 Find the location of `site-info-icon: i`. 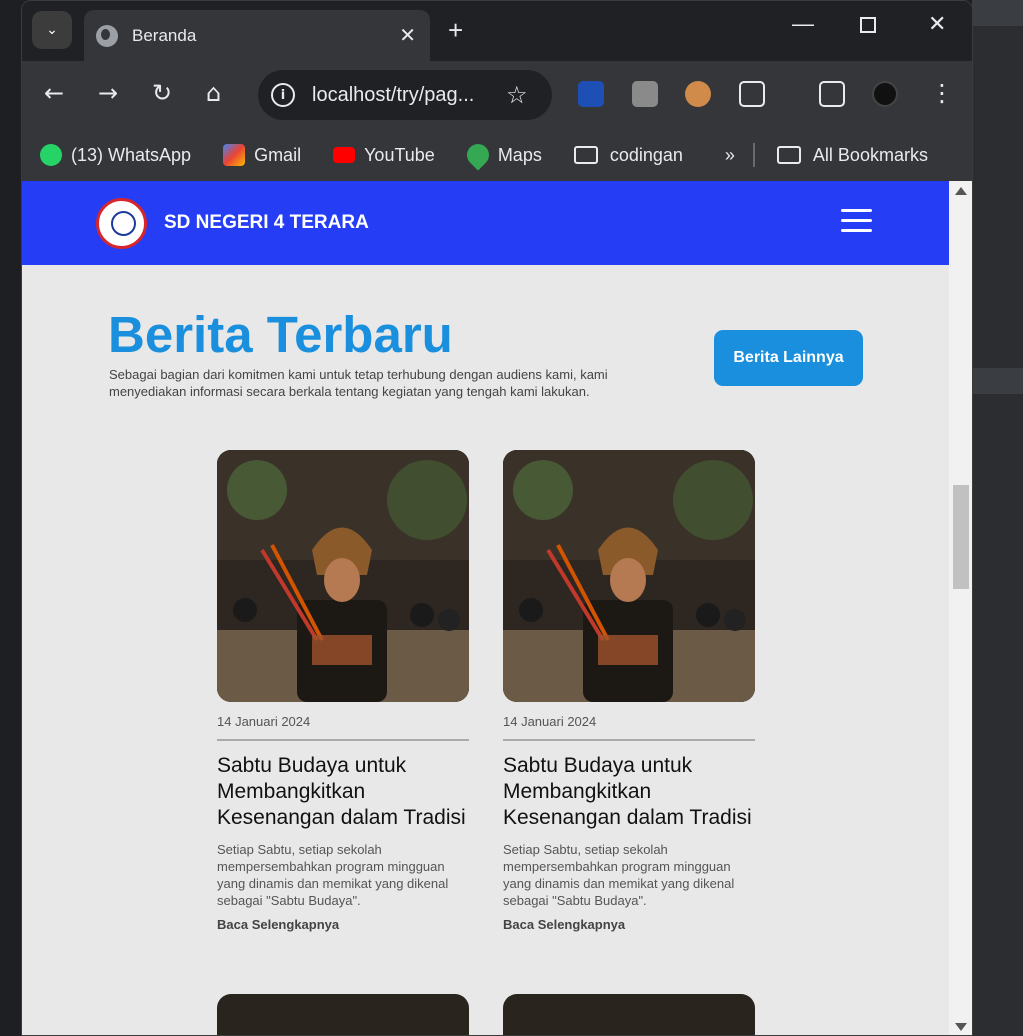

site-info-icon: i is located at coordinates (283, 95).